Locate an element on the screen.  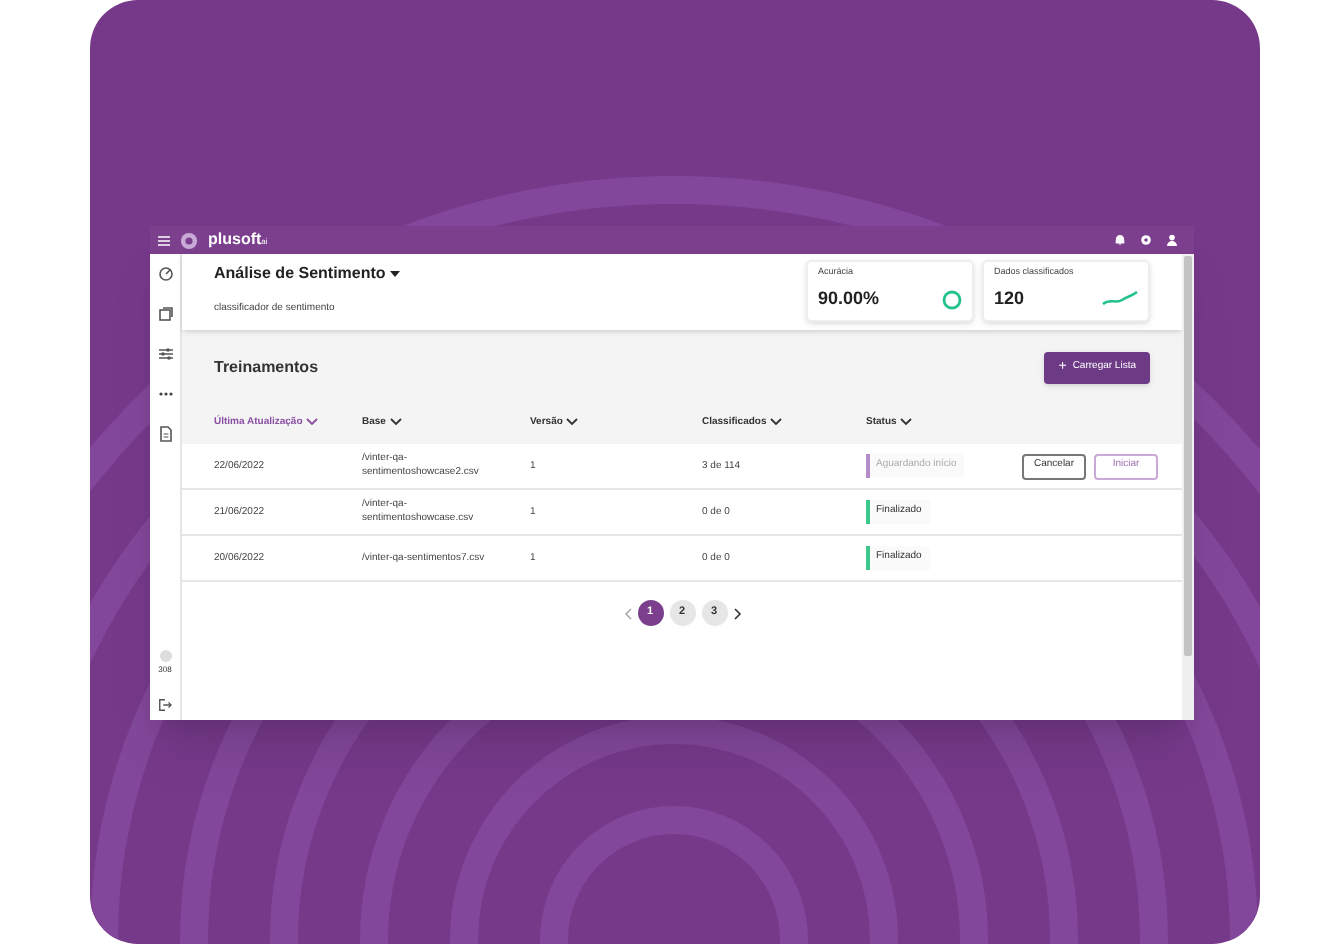
page-title: Análise de Sentimento is located at coordinates (300, 274).